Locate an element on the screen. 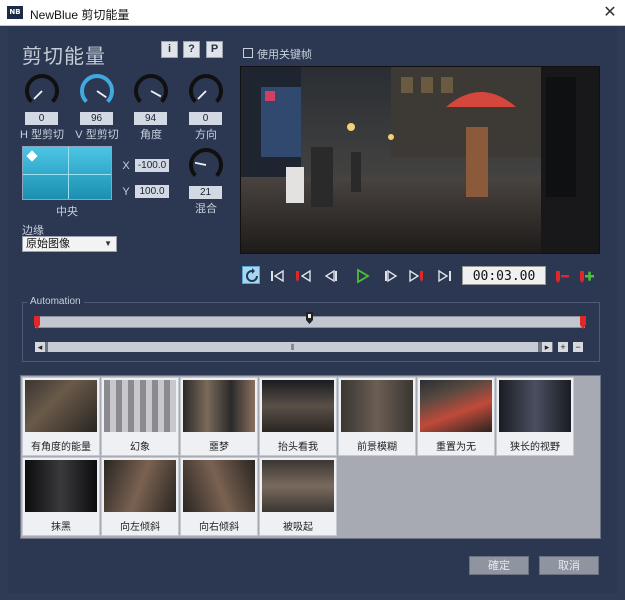  preset-tile: 前景模糊 is located at coordinates (377, 416).